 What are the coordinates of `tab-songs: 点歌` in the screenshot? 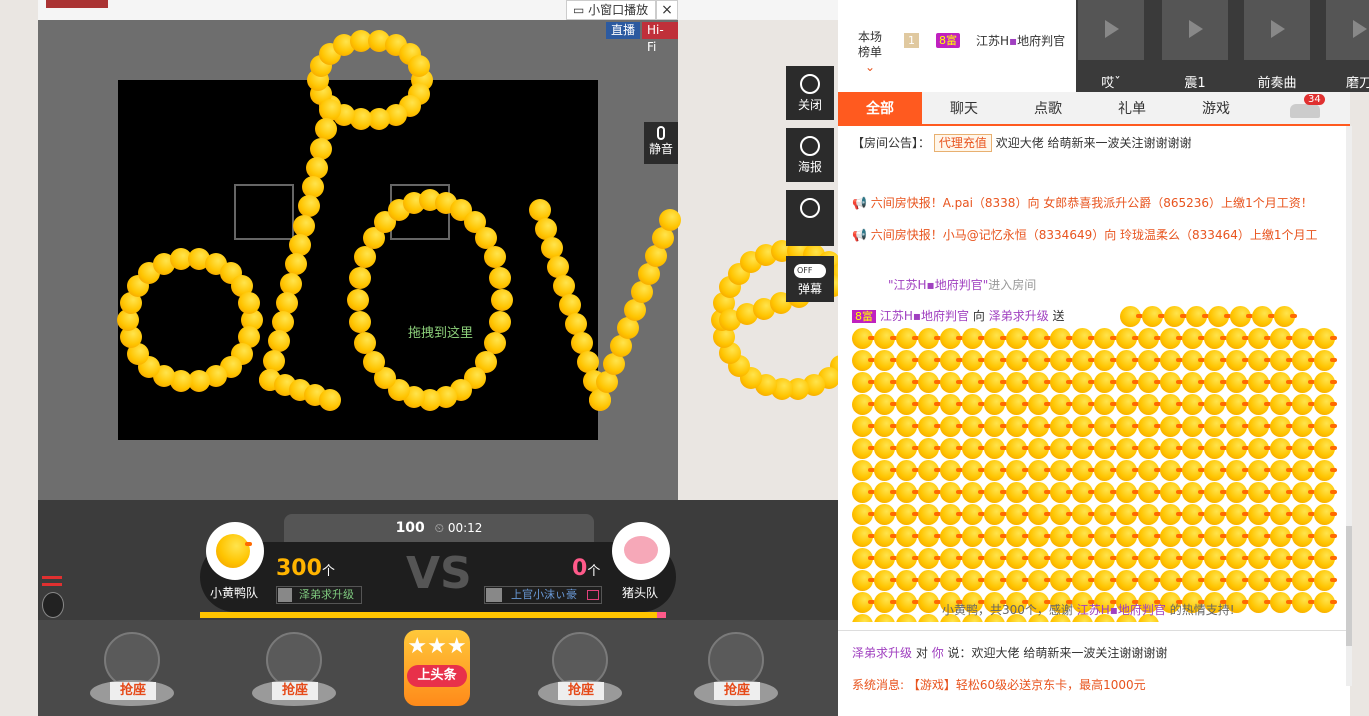 It's located at (1048, 109).